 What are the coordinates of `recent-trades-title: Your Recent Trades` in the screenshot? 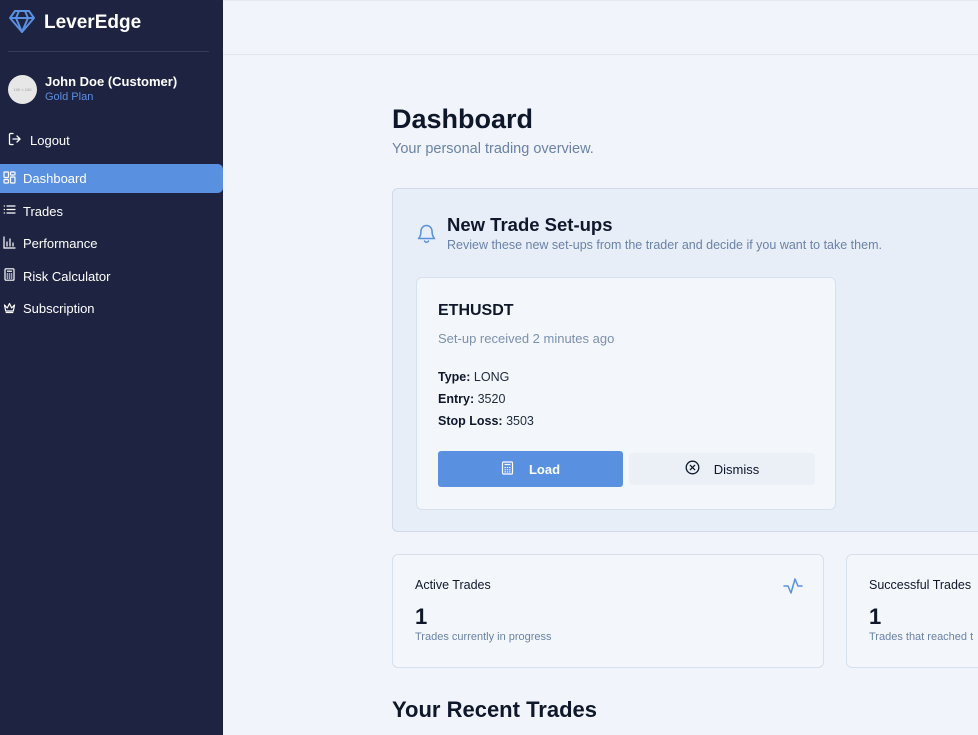 It's located at (494, 709).